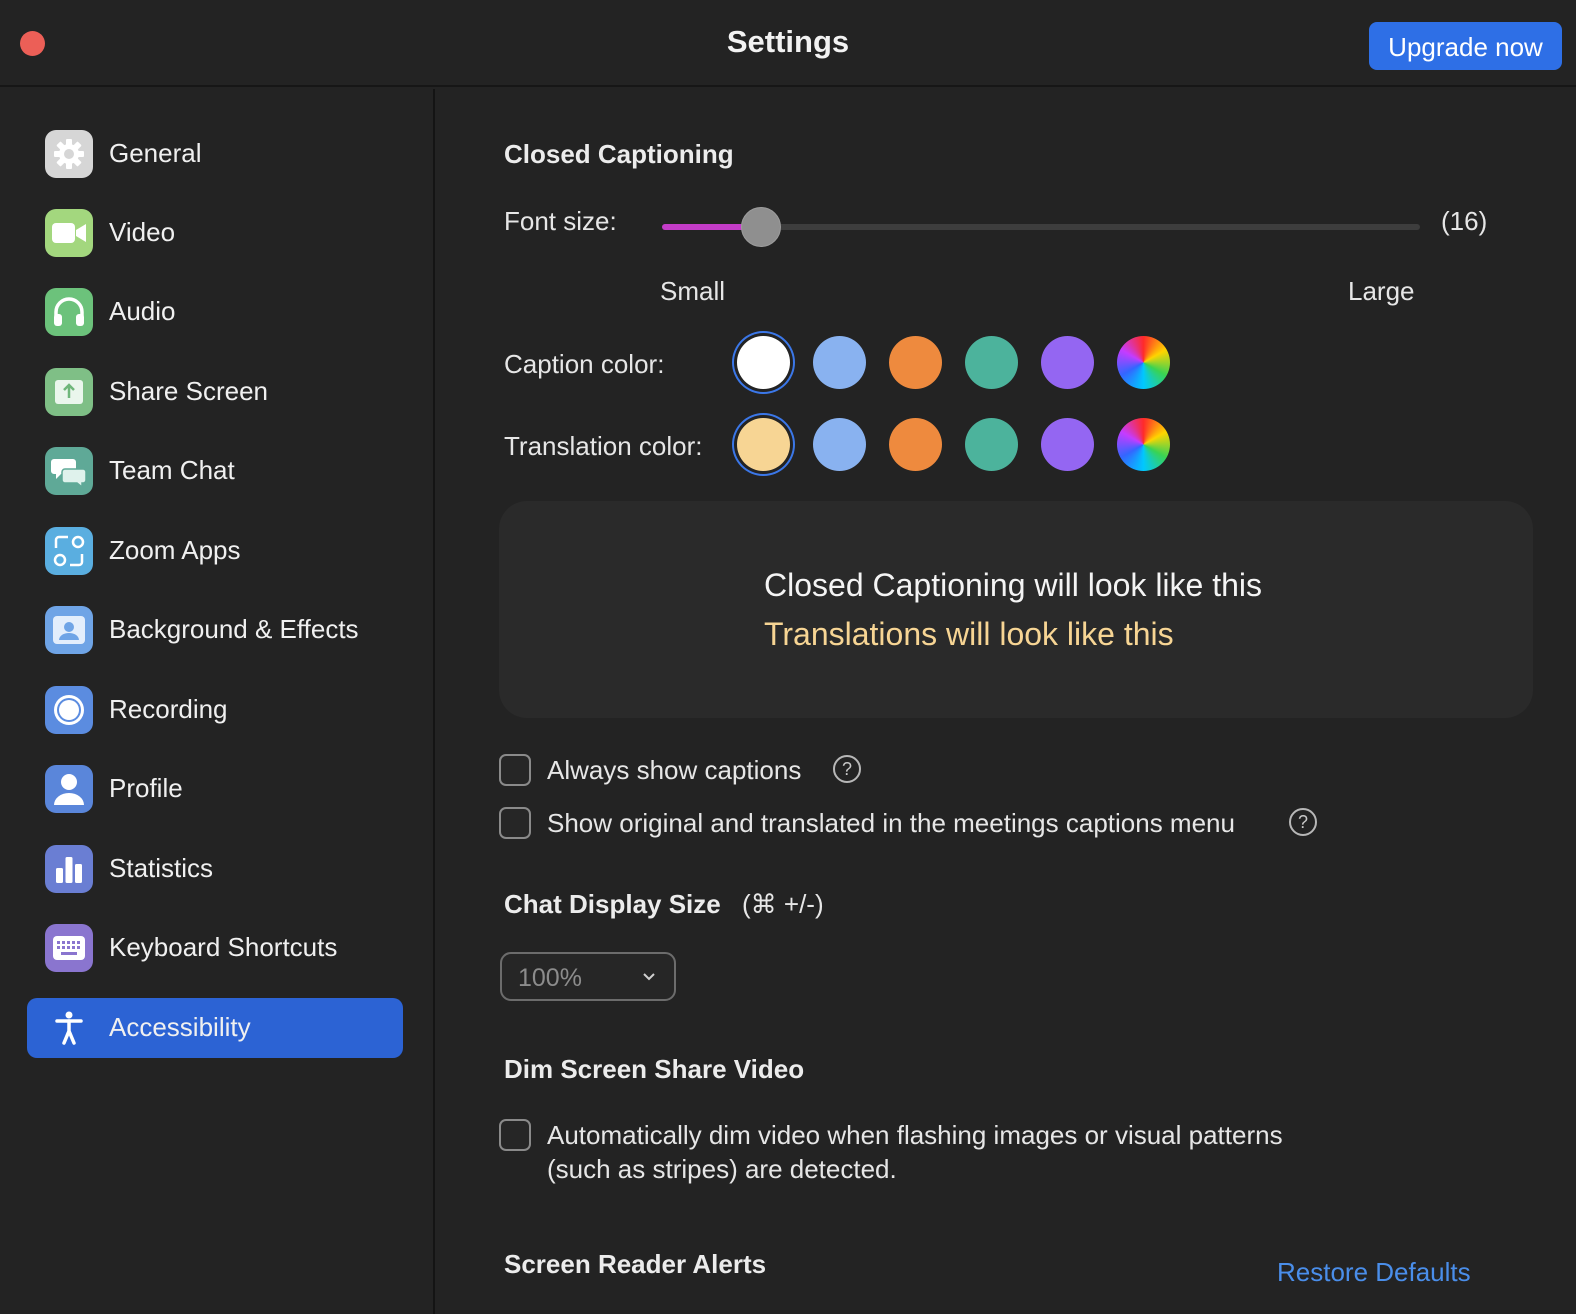 This screenshot has width=1576, height=1314. Describe the element at coordinates (234, 629) in the screenshot. I see `sidebar-item-label: Background & Effects` at that location.